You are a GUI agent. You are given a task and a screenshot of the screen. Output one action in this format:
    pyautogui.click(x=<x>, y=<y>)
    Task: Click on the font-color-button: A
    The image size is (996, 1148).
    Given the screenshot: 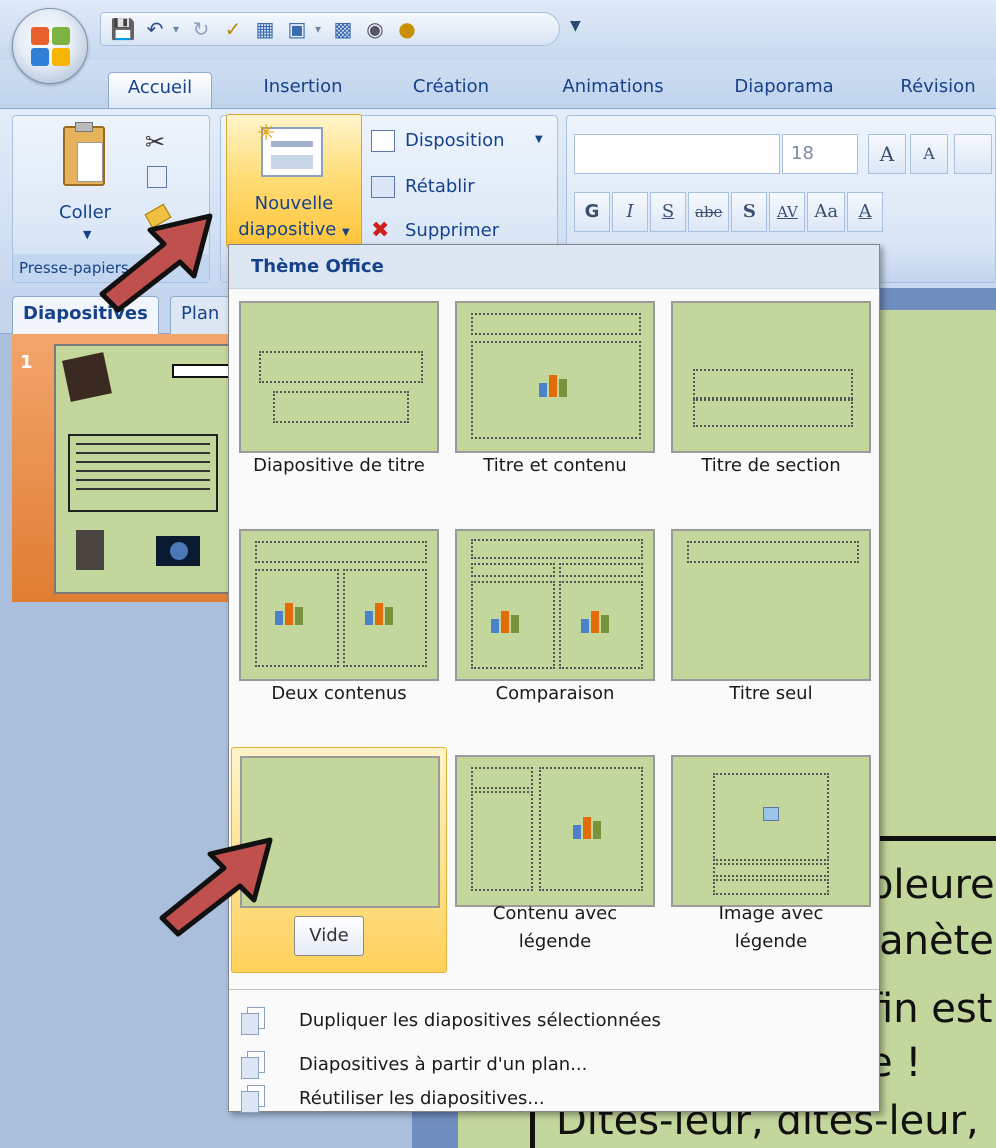 What is the action you would take?
    pyautogui.click(x=865, y=212)
    